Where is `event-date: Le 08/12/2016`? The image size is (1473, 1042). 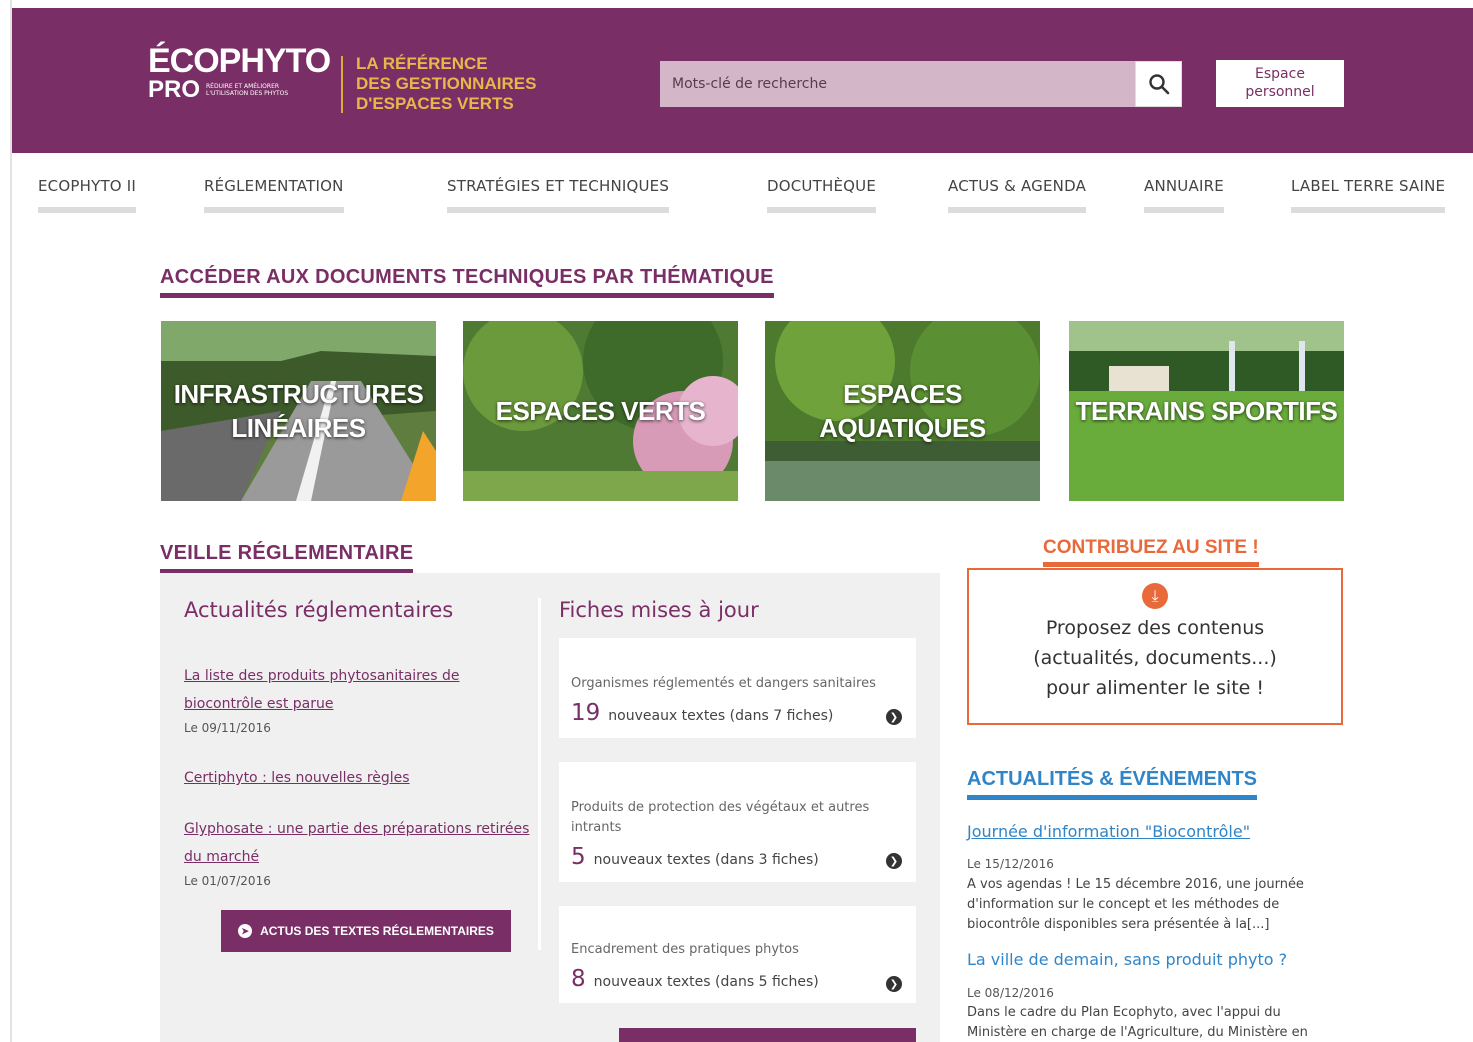 event-date: Le 08/12/2016 is located at coordinates (1010, 993).